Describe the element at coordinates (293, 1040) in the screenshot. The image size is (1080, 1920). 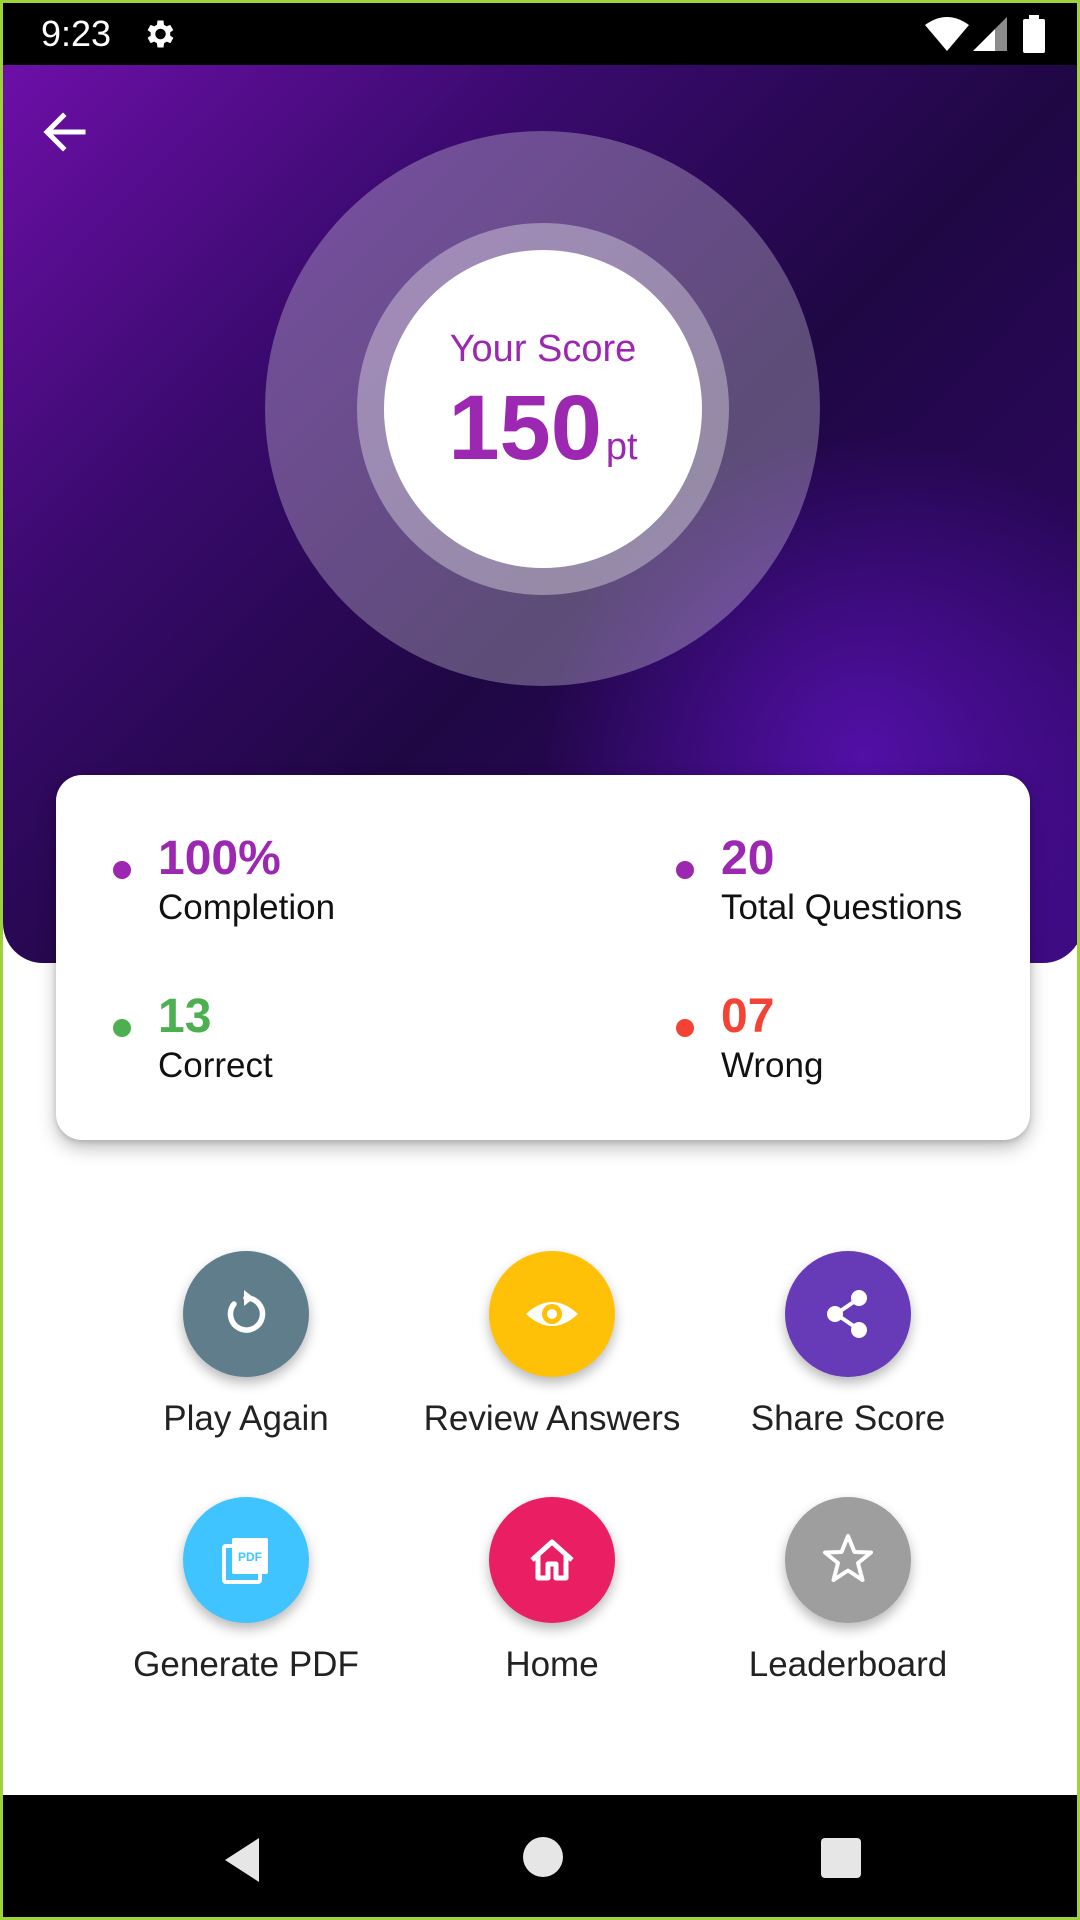
I see `stat-correct: 13 Correct` at that location.